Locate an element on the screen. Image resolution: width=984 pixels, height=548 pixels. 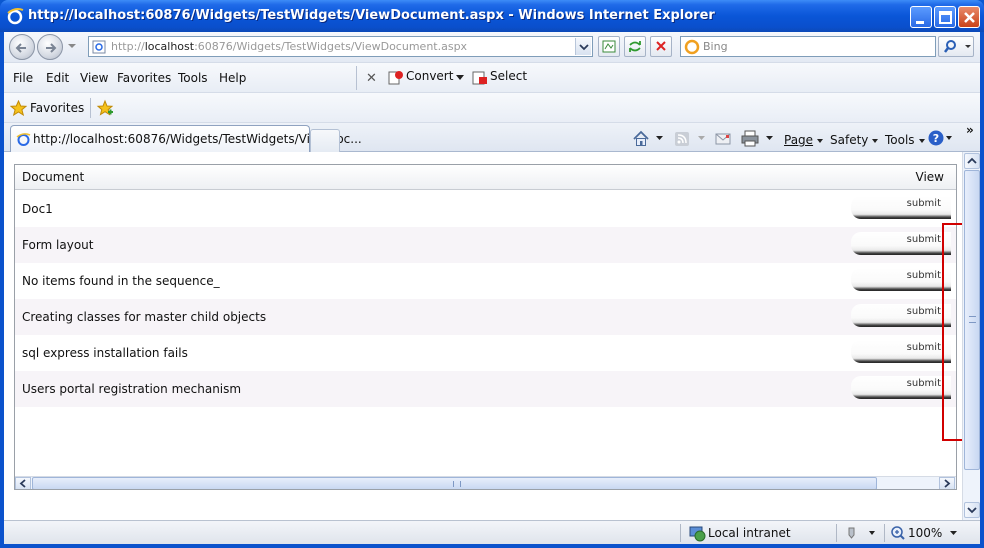
stop-icon is located at coordinates (661, 46).